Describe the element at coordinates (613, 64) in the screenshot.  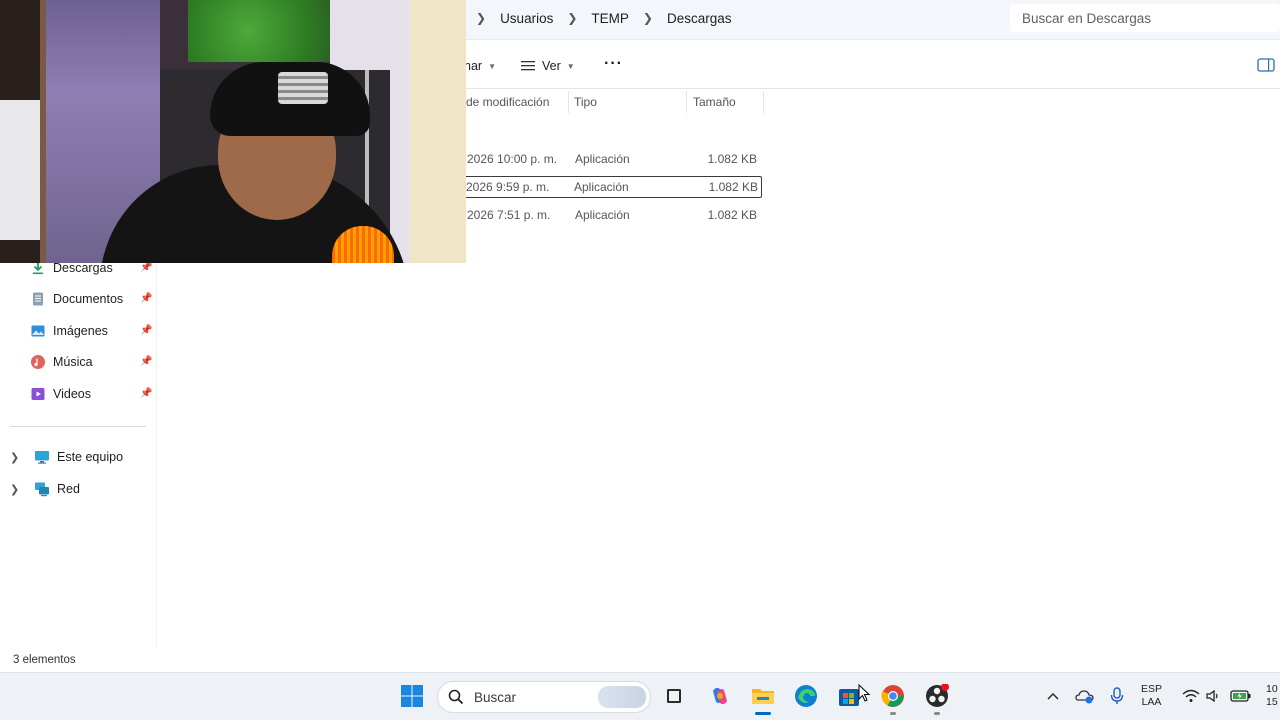
I see `more-options-button: ···` at that location.